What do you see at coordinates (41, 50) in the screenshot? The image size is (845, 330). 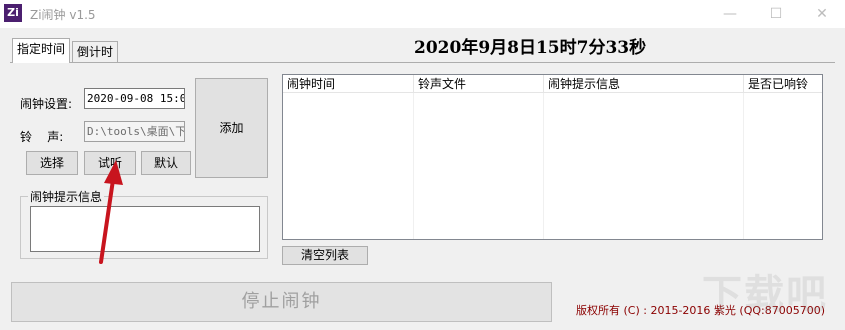 I see `tab-specified-time: 指定时间` at bounding box center [41, 50].